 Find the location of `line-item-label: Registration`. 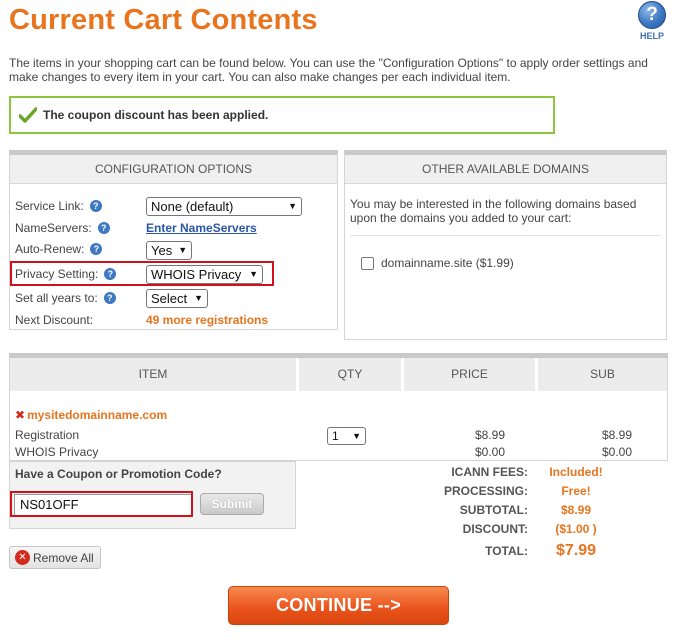

line-item-label: Registration is located at coordinates (47, 435).